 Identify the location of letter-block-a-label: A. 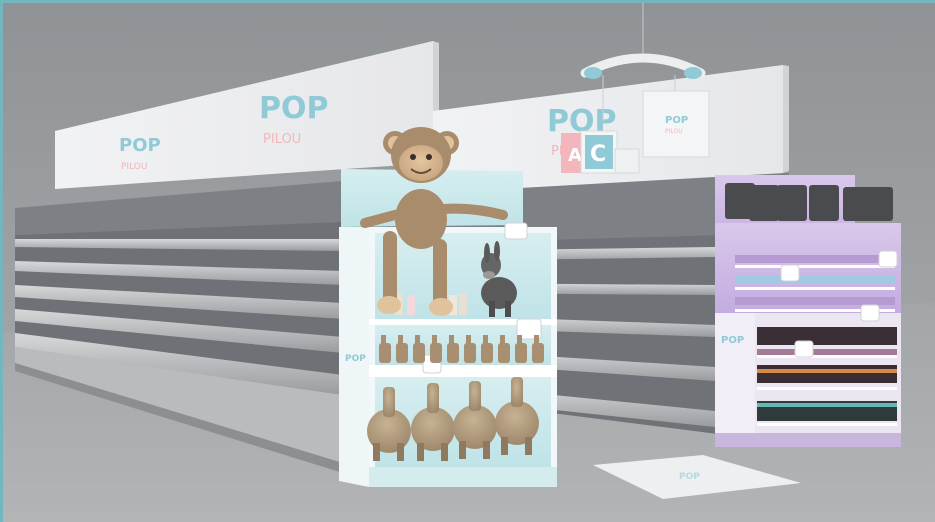
(575, 155).